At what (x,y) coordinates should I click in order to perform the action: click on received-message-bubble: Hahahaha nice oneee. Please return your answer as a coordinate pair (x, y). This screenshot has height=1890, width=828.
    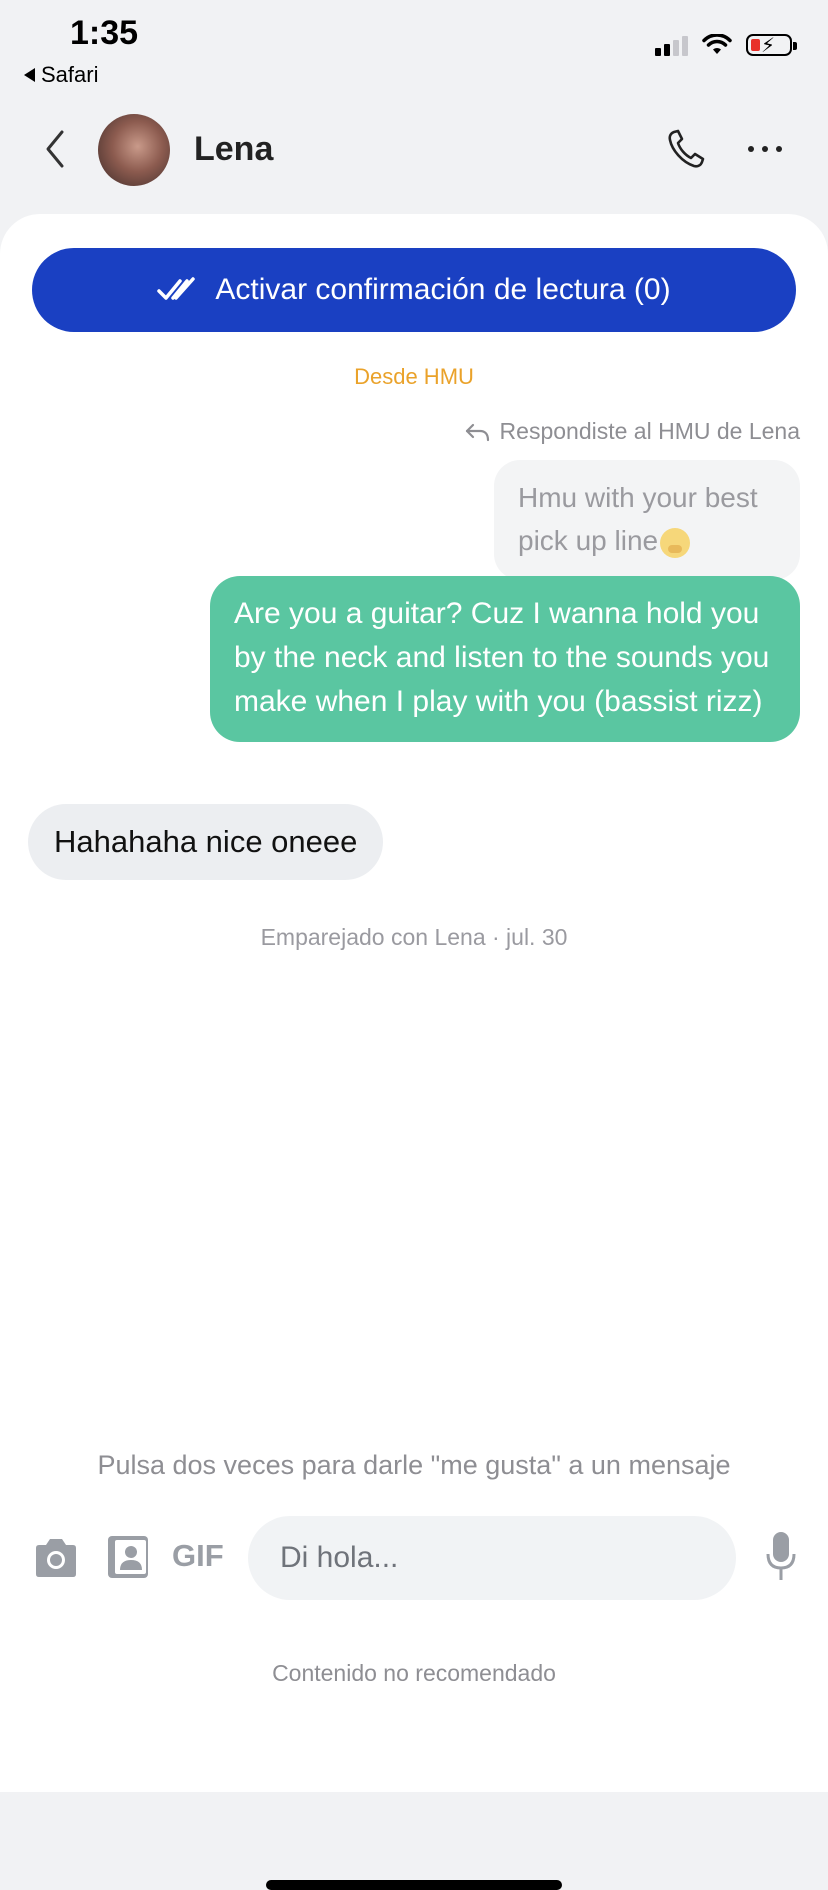
    Looking at the image, I should click on (206, 842).